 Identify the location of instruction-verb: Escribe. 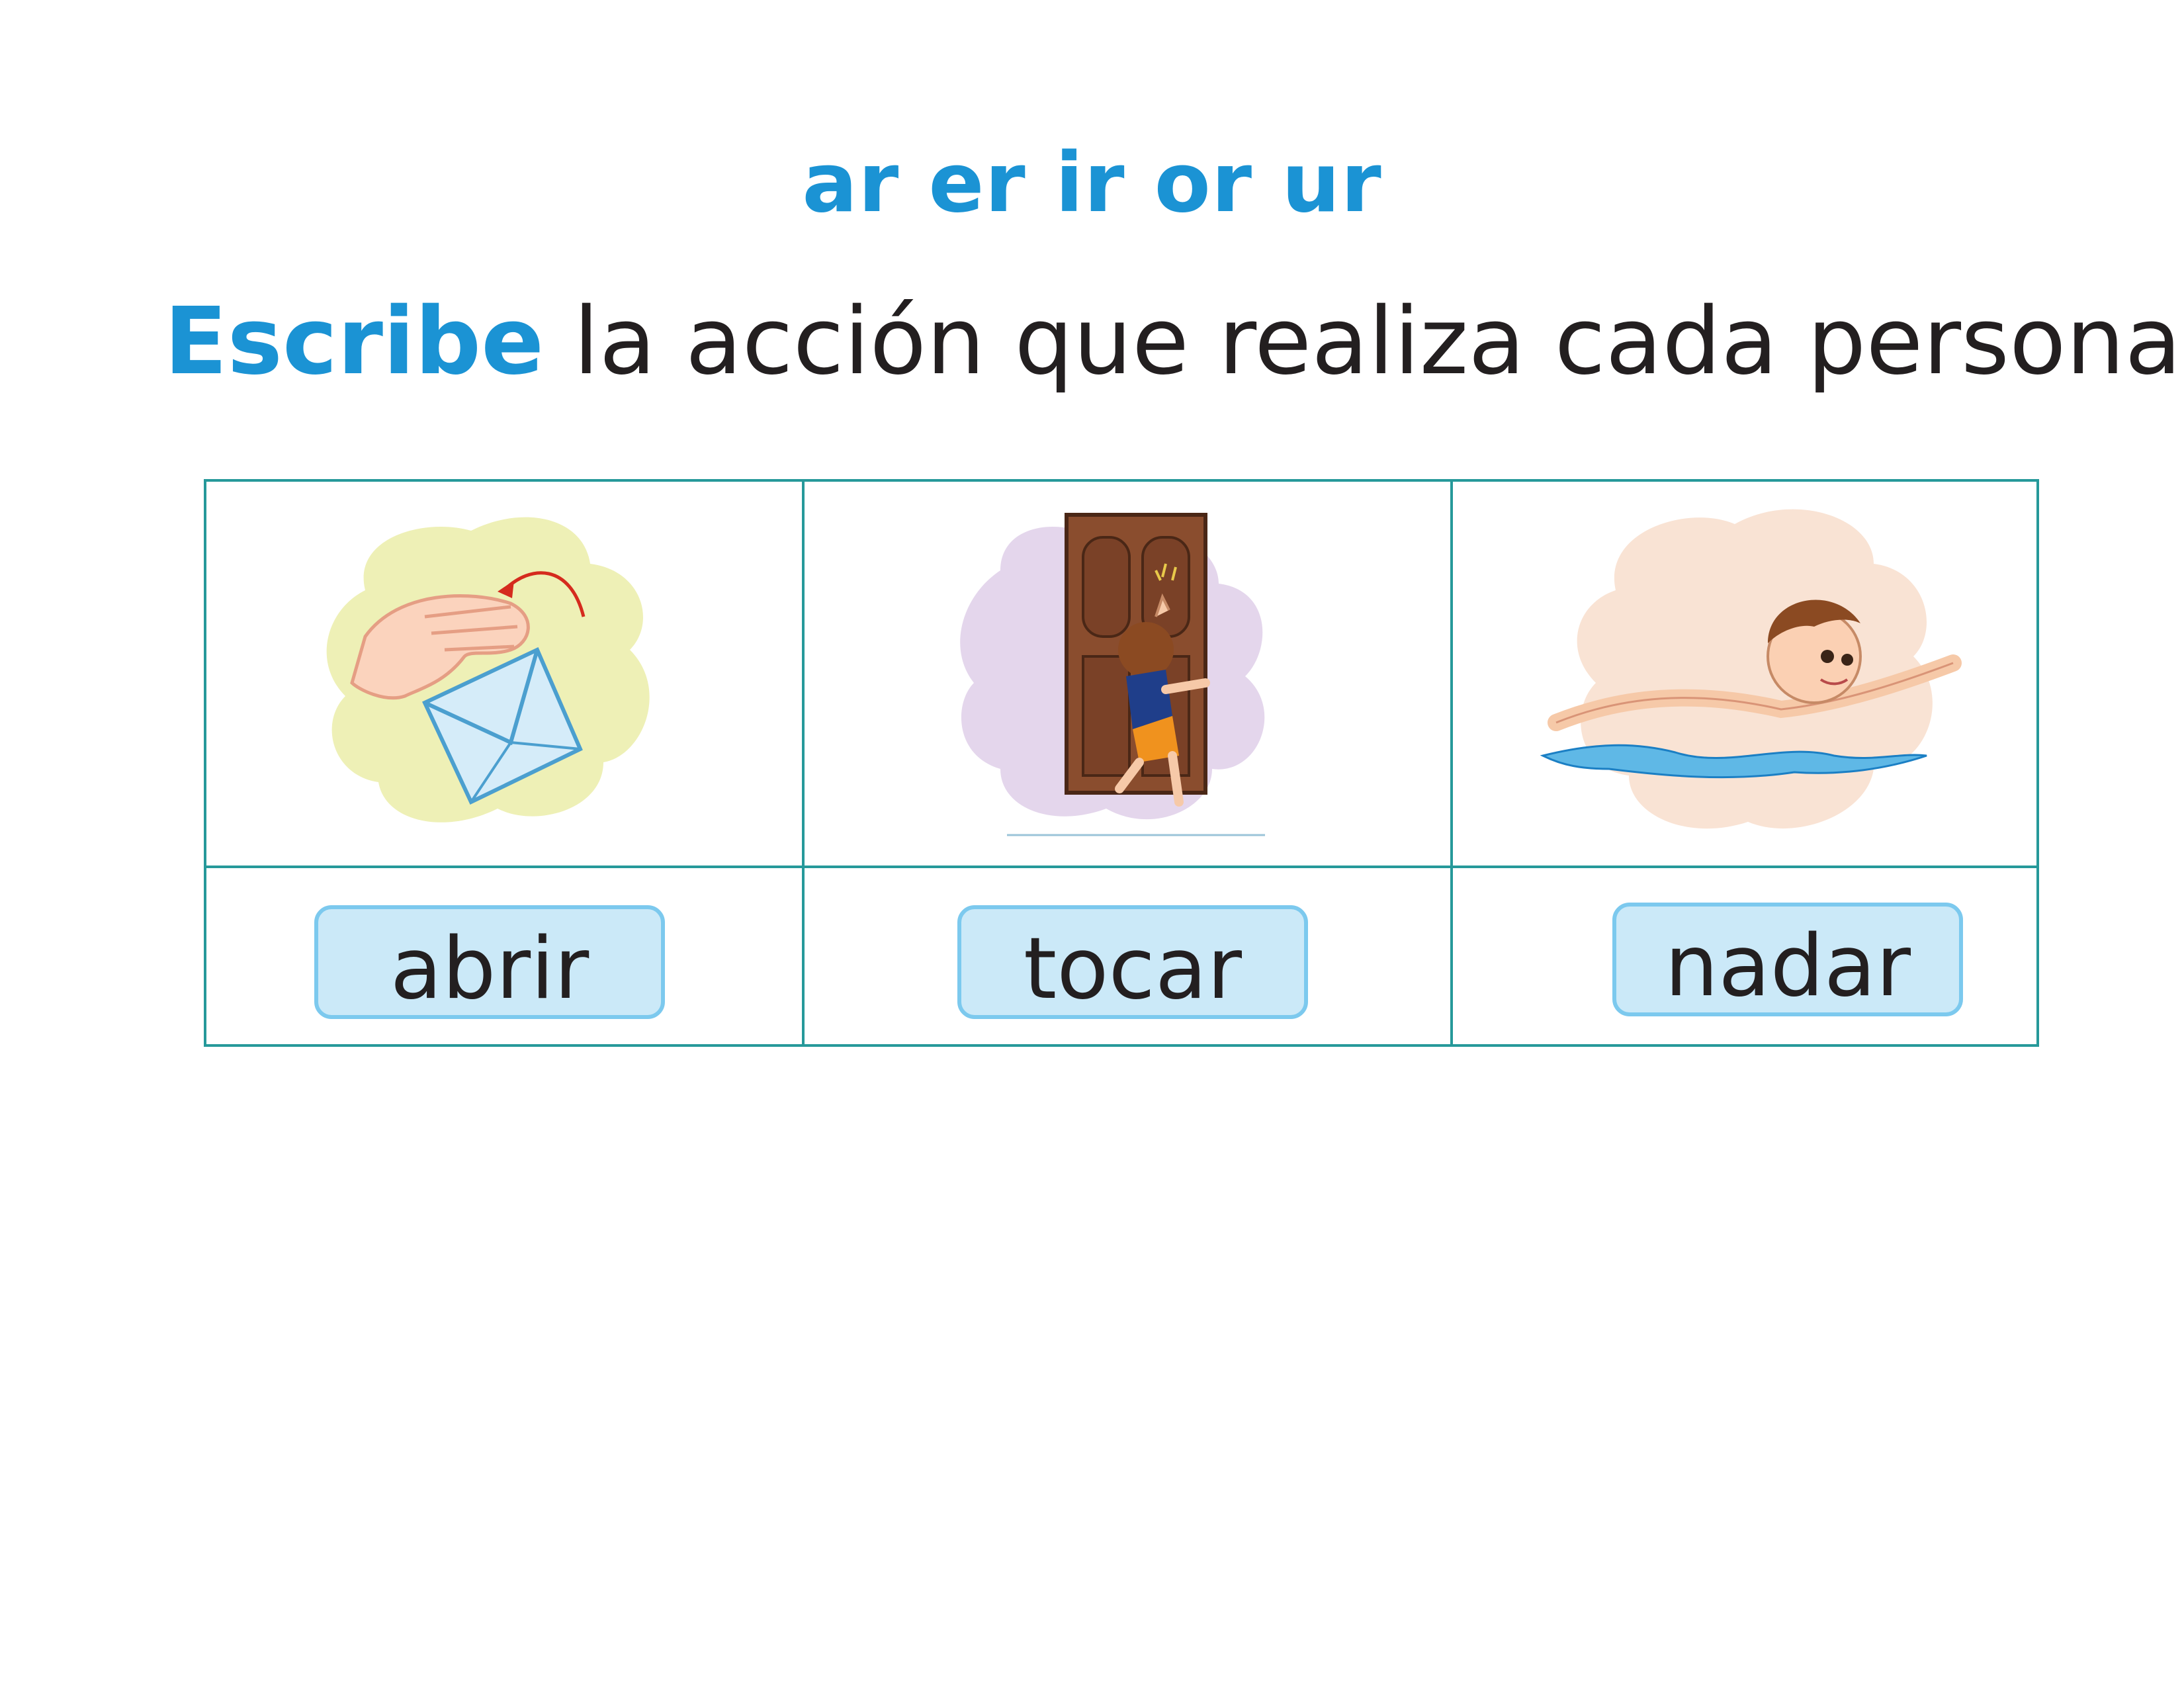
(354, 342).